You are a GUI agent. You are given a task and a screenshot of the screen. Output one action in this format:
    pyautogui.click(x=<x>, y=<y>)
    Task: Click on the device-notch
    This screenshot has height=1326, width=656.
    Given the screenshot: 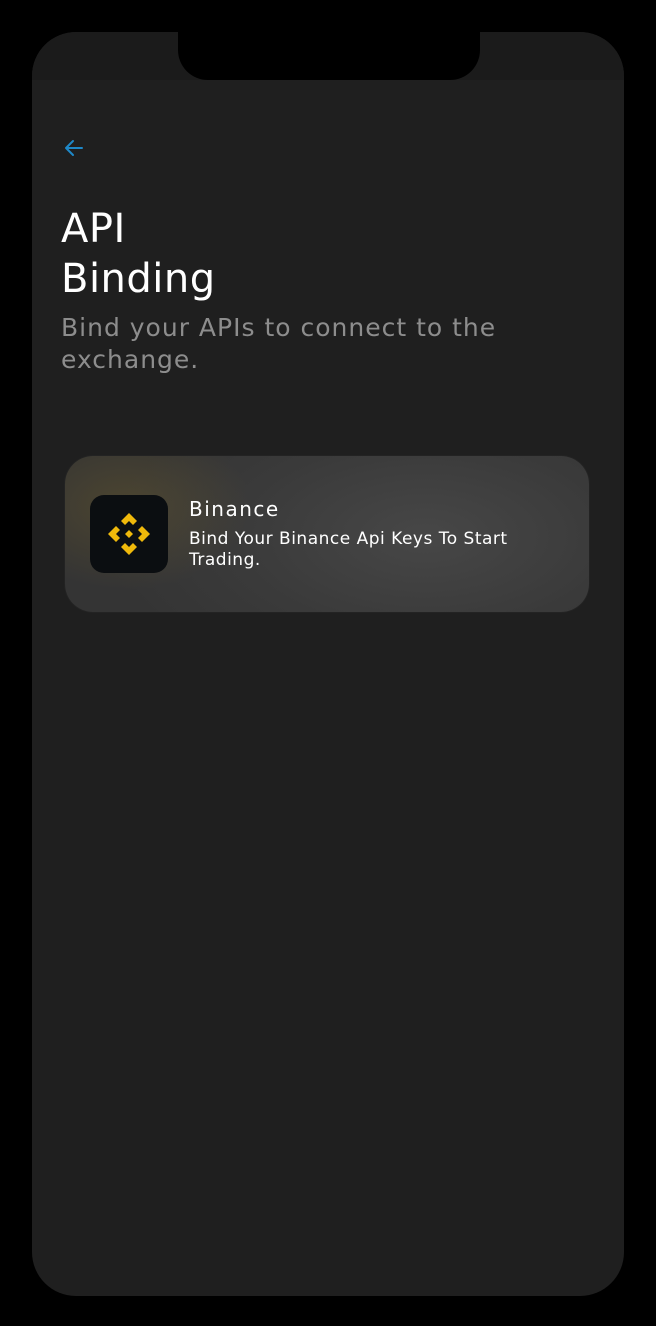 What is the action you would take?
    pyautogui.click(x=329, y=56)
    